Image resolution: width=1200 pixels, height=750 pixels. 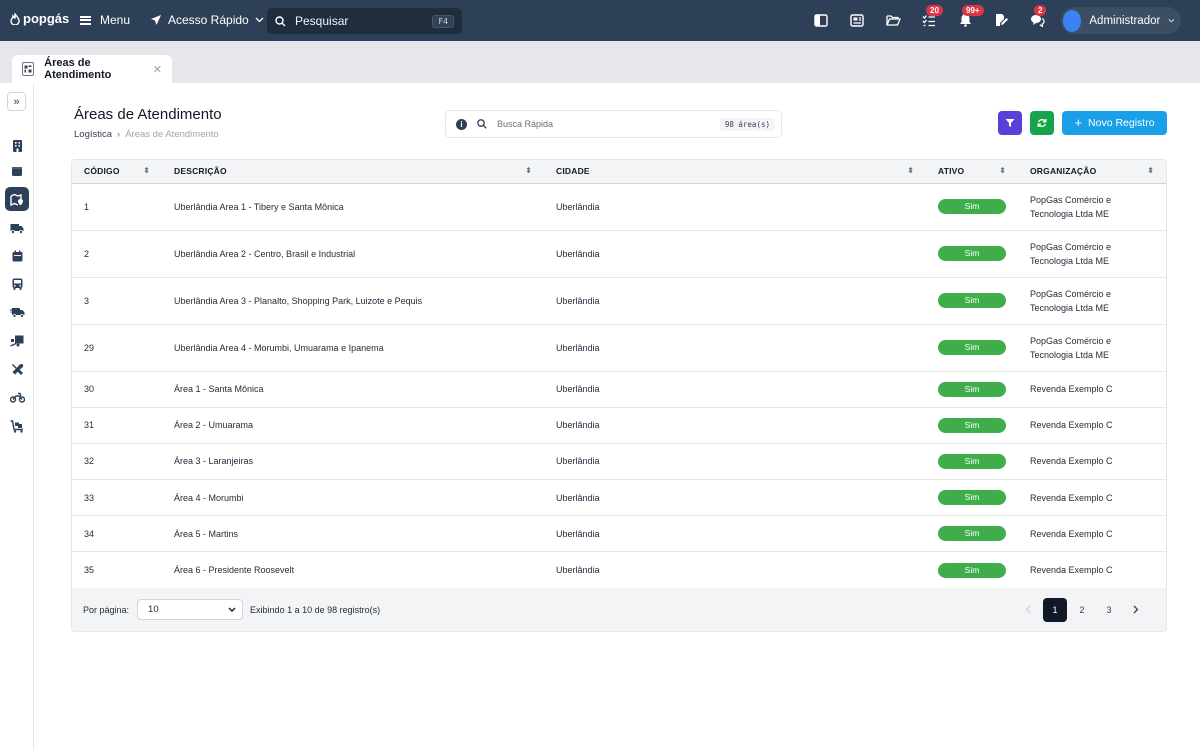 I want to click on menu-label: Menu, so click(x=115, y=20).